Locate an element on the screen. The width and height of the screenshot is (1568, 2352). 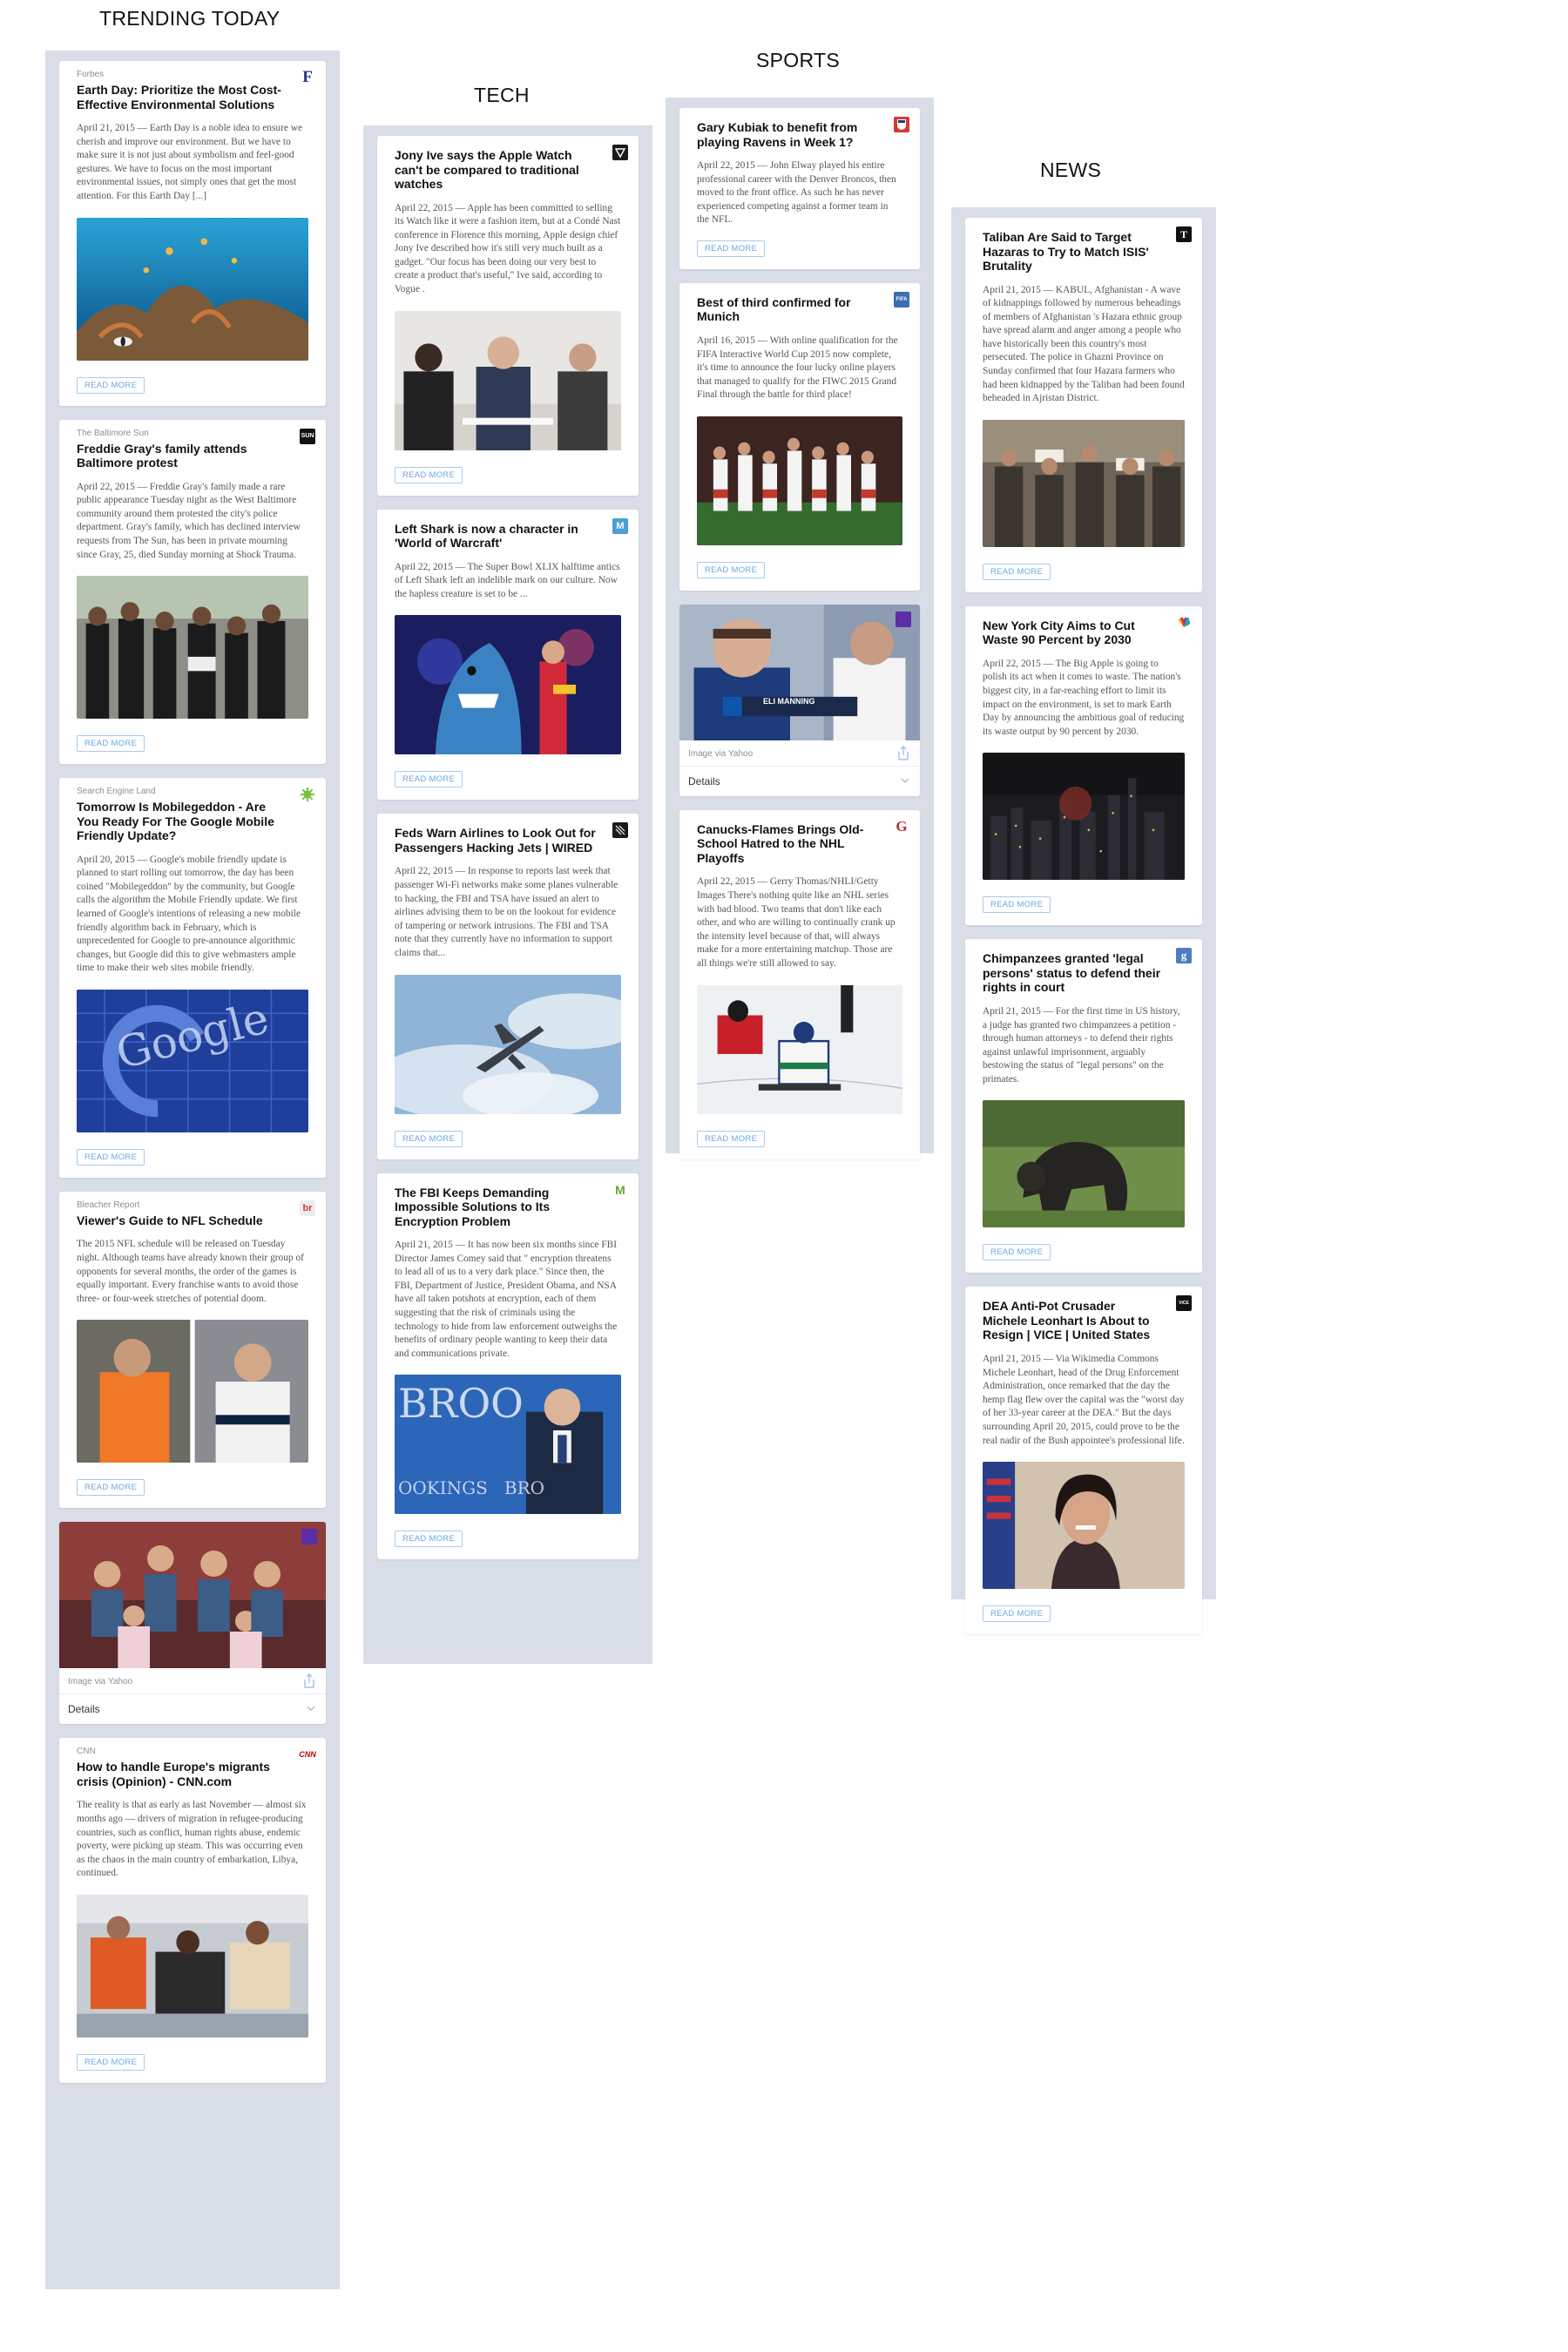
yahoo-photo: ELI MANNING is located at coordinates (800, 672).